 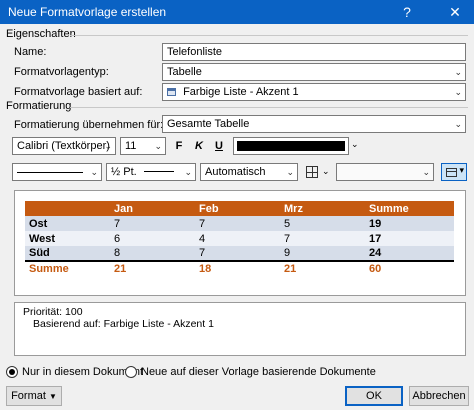 I want to click on ok-button: OK, so click(x=374, y=396).